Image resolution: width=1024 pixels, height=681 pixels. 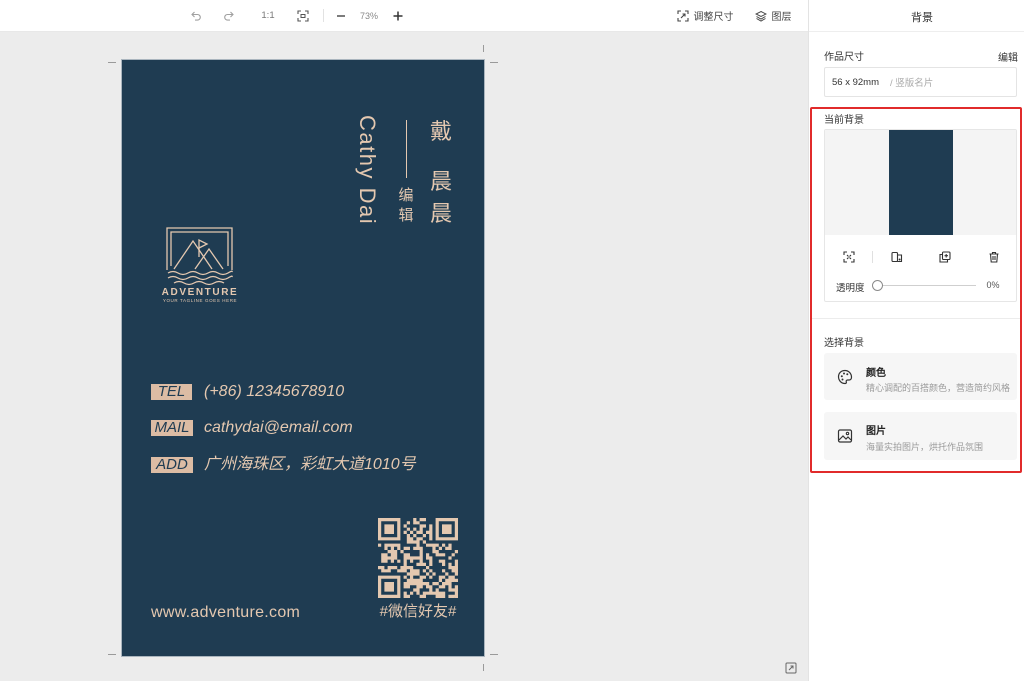 I want to click on opacity-value: 0%, so click(x=993, y=285).